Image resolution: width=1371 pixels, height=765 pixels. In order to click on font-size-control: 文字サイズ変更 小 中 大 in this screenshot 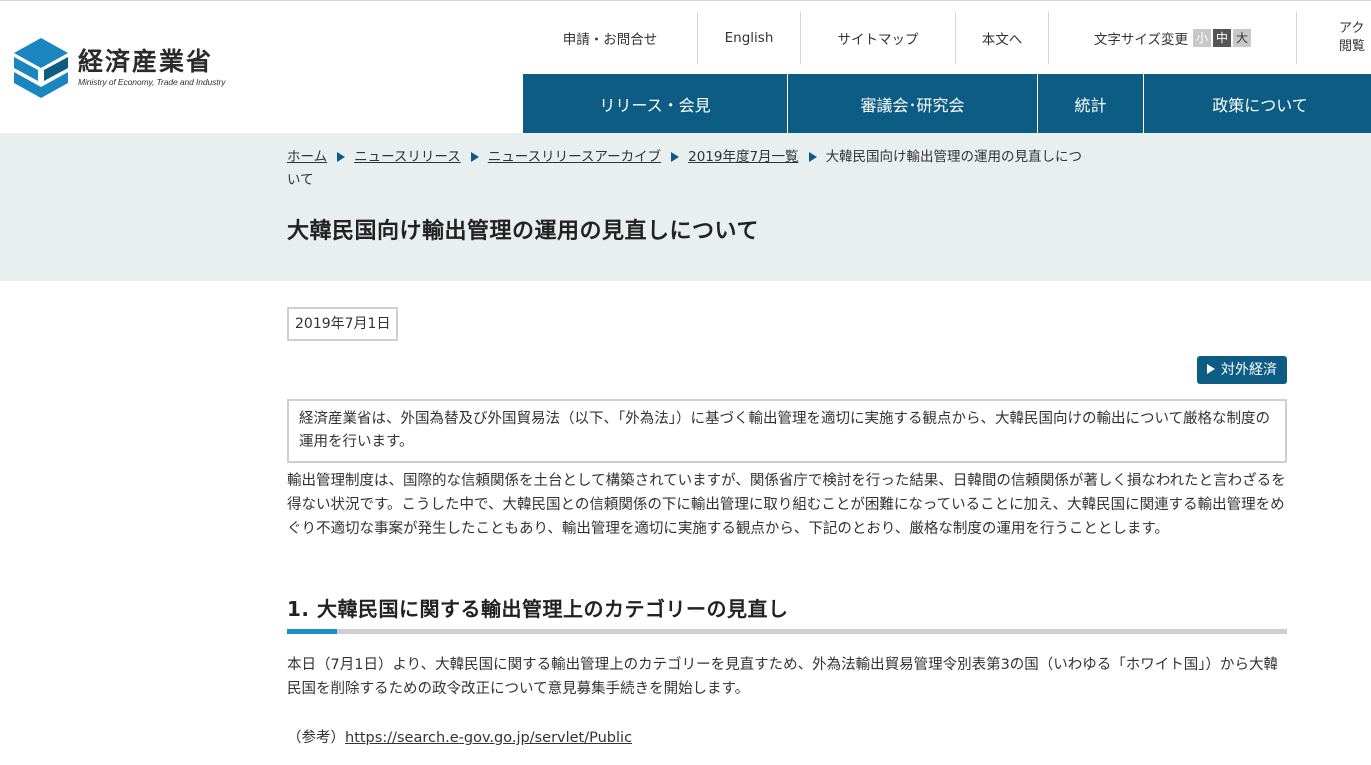, I will do `click(1173, 38)`.